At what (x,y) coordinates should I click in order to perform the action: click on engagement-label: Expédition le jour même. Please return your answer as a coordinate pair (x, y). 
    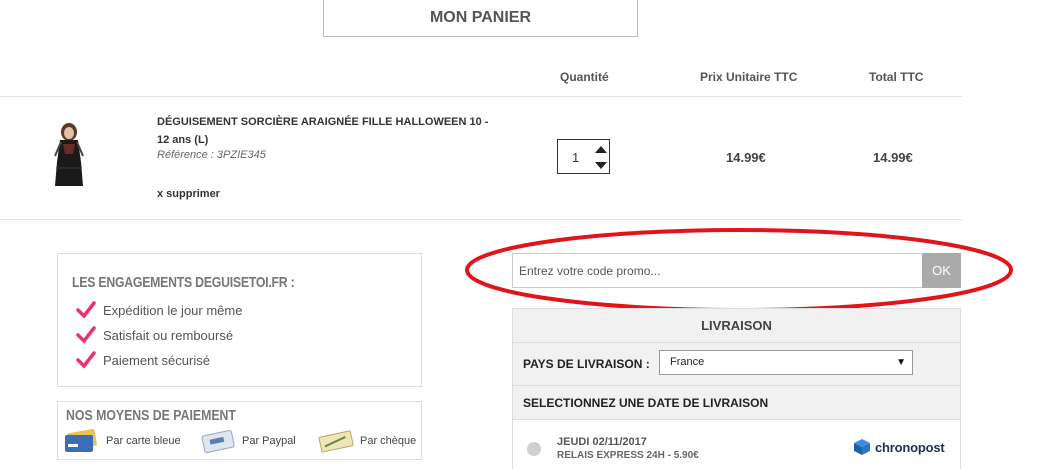
    Looking at the image, I should click on (173, 310).